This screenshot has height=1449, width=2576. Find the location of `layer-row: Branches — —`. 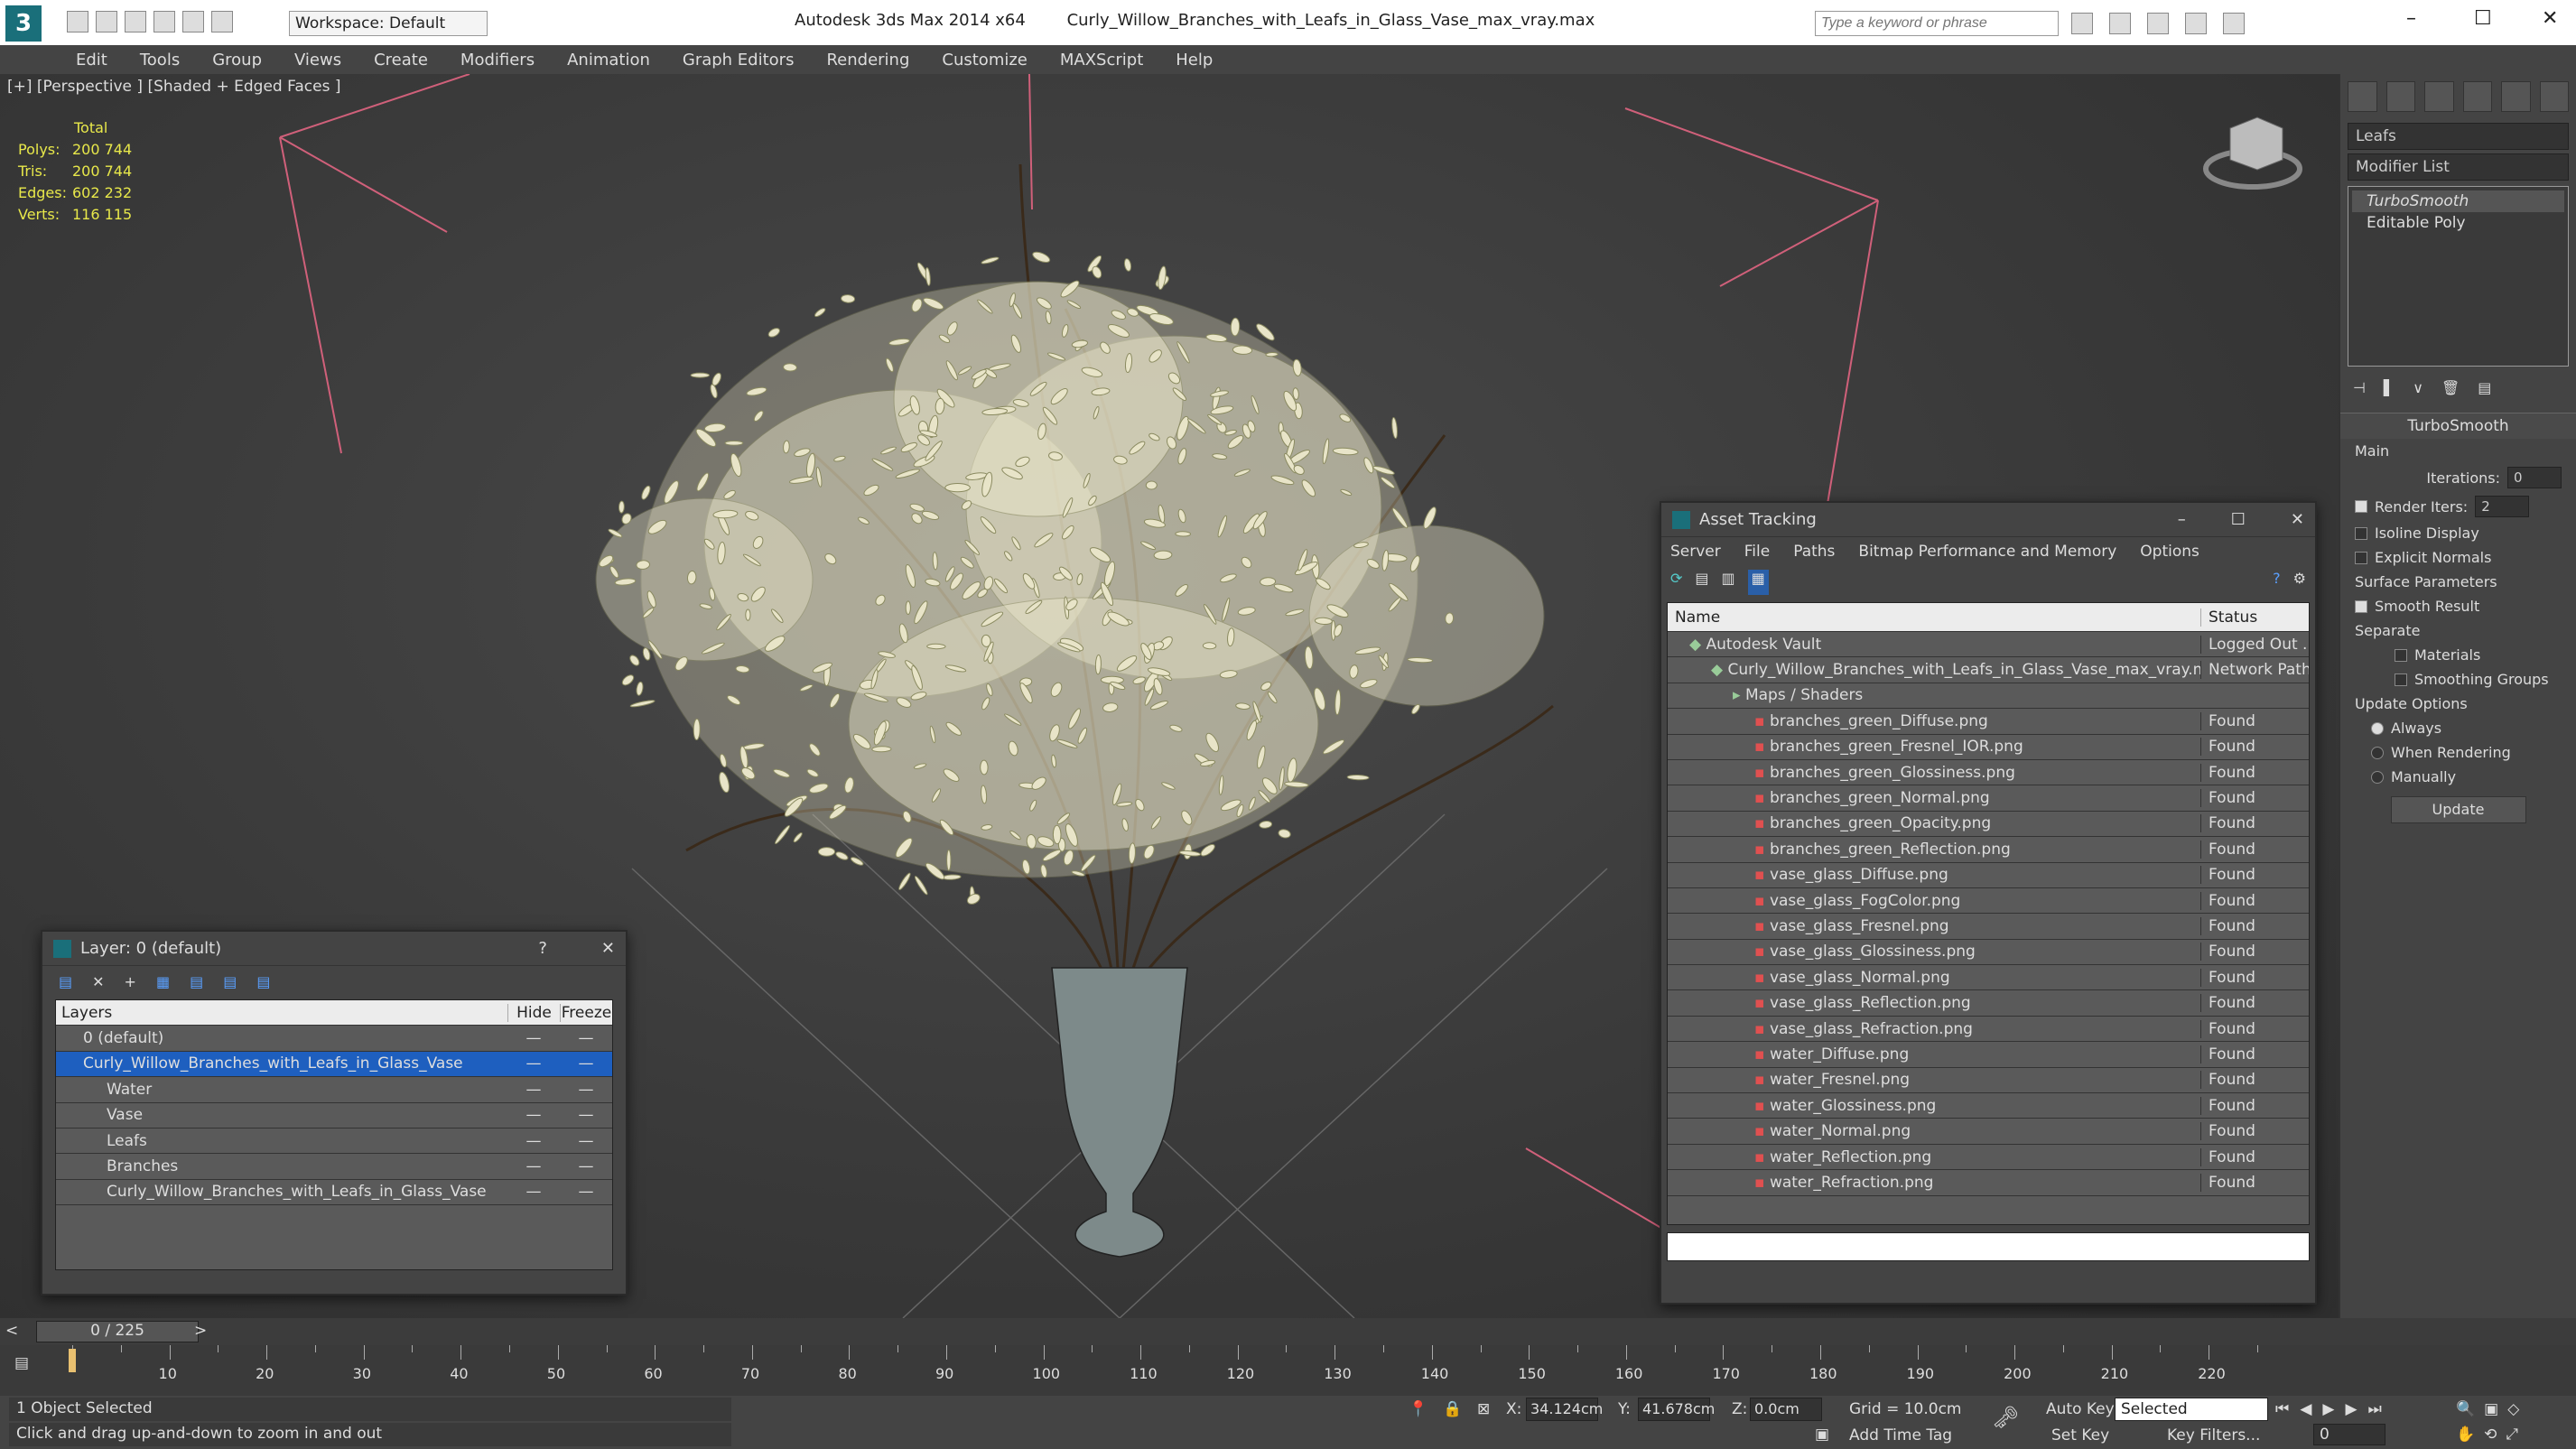

layer-row: Branches — — is located at coordinates (334, 1167).